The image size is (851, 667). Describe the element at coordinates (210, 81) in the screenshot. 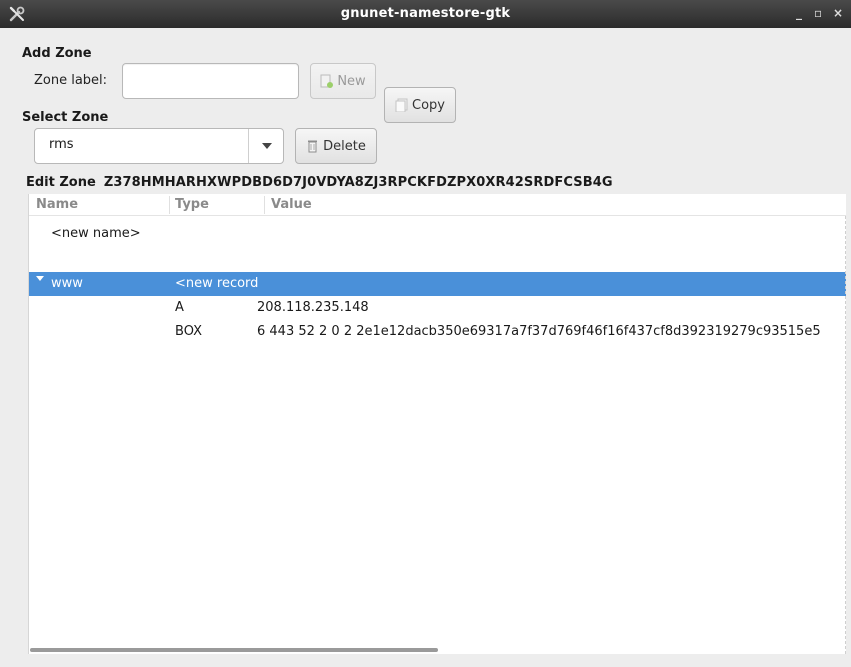

I see `zone-label-input` at that location.